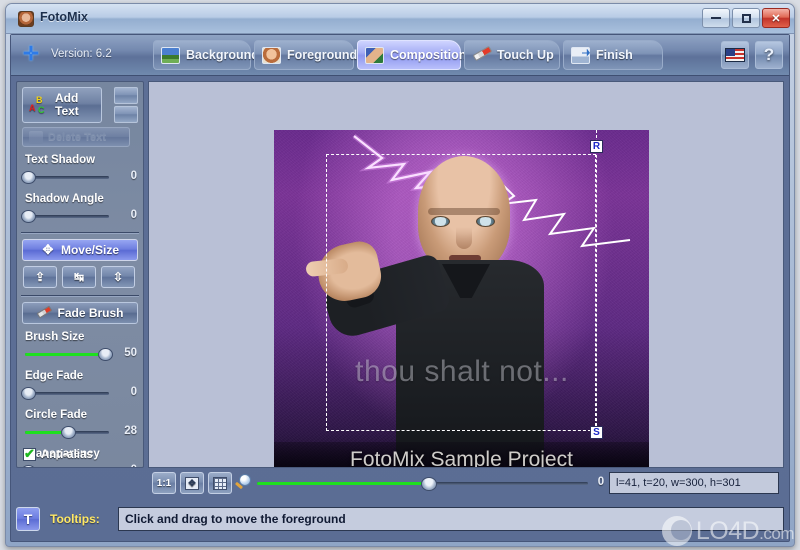 This screenshot has width=800, height=550. I want to click on delete-text-button: Delete Text, so click(76, 137).